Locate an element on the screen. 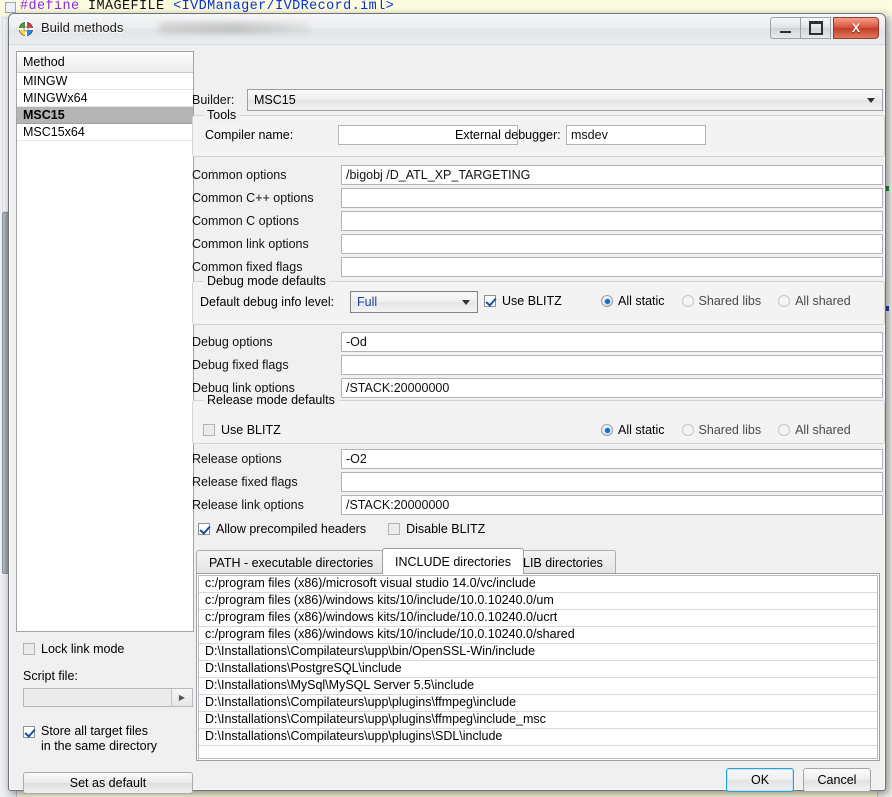 The image size is (892, 797). release-link-options-input: /STACK:20000000 is located at coordinates (612, 505).